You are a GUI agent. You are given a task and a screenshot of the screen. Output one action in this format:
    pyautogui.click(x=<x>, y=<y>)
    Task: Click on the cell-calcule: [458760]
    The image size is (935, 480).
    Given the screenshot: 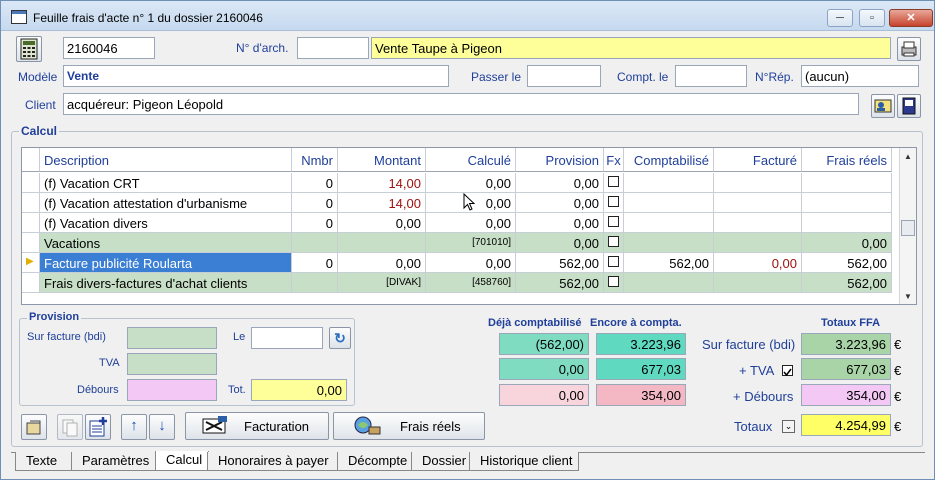 What is the action you would take?
    pyautogui.click(x=471, y=283)
    